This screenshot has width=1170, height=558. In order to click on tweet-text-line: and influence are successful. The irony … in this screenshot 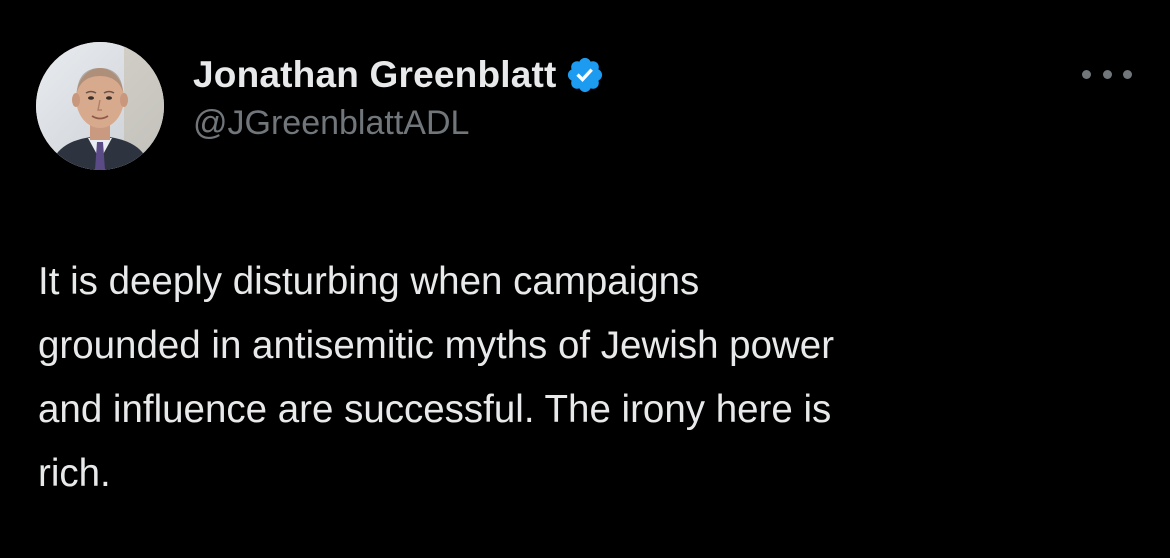, I will do `click(435, 409)`.